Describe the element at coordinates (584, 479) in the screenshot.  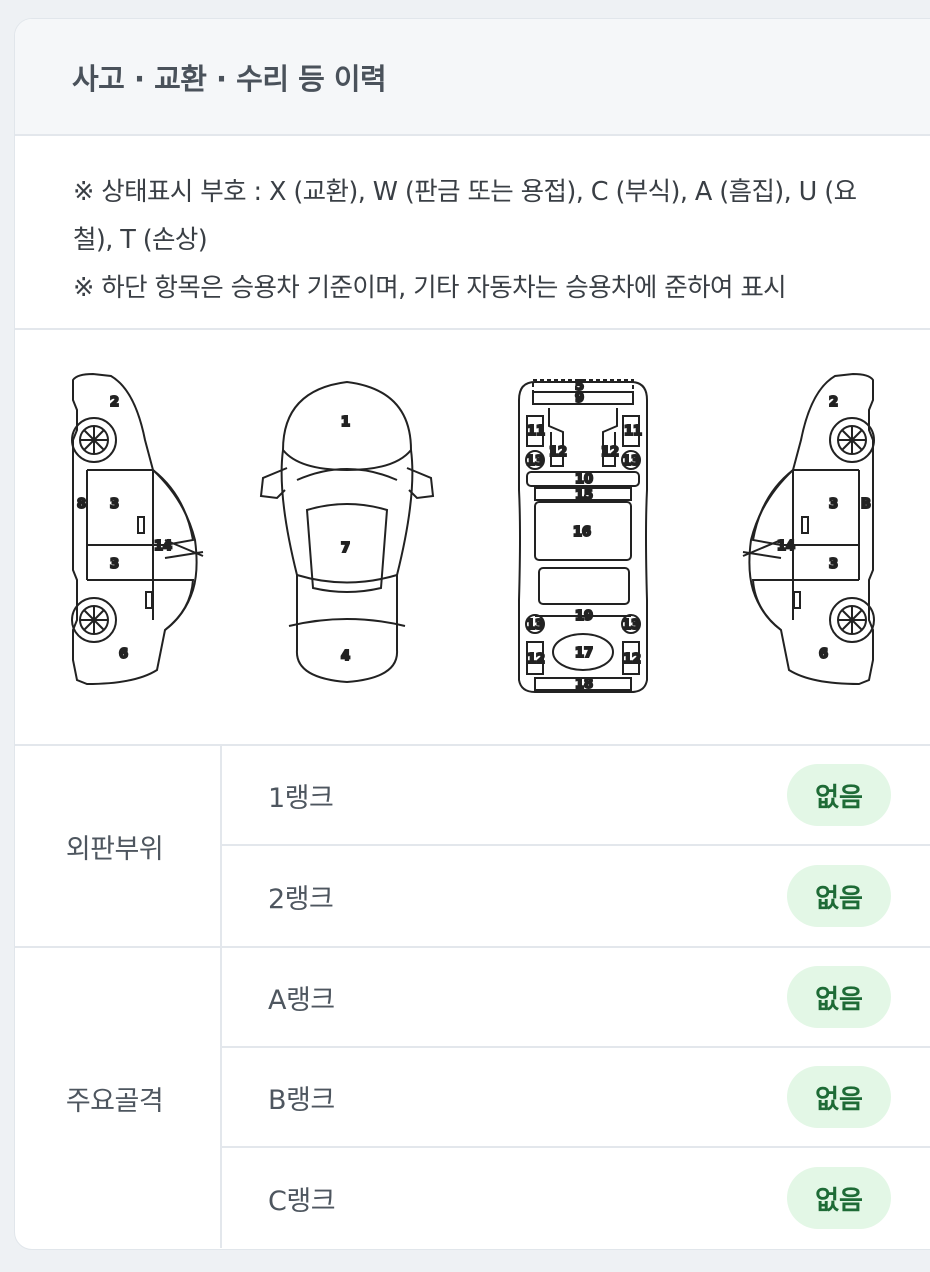
I see `diagram-part-label: 10` at that location.